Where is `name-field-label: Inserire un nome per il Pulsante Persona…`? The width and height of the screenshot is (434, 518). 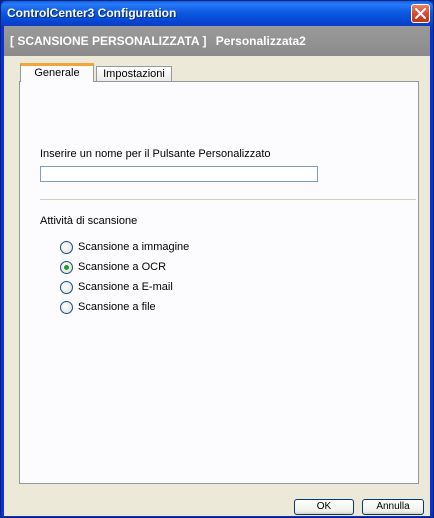
name-field-label: Inserire un nome per il Pulsante Persona… is located at coordinates (155, 154).